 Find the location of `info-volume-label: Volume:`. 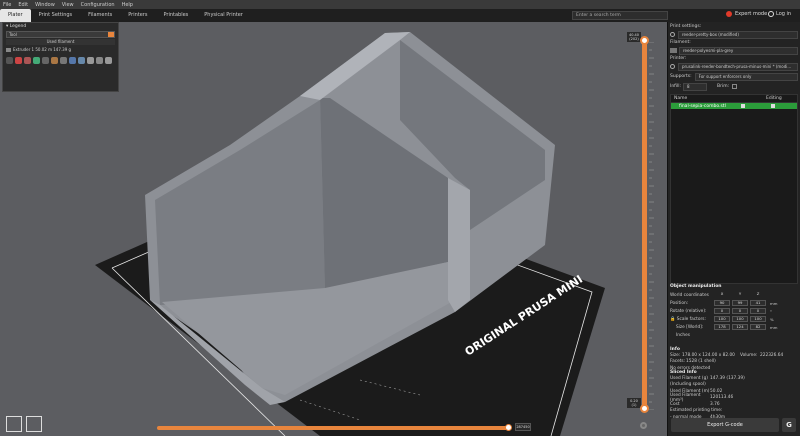

info-volume-label: Volume: is located at coordinates (749, 355).